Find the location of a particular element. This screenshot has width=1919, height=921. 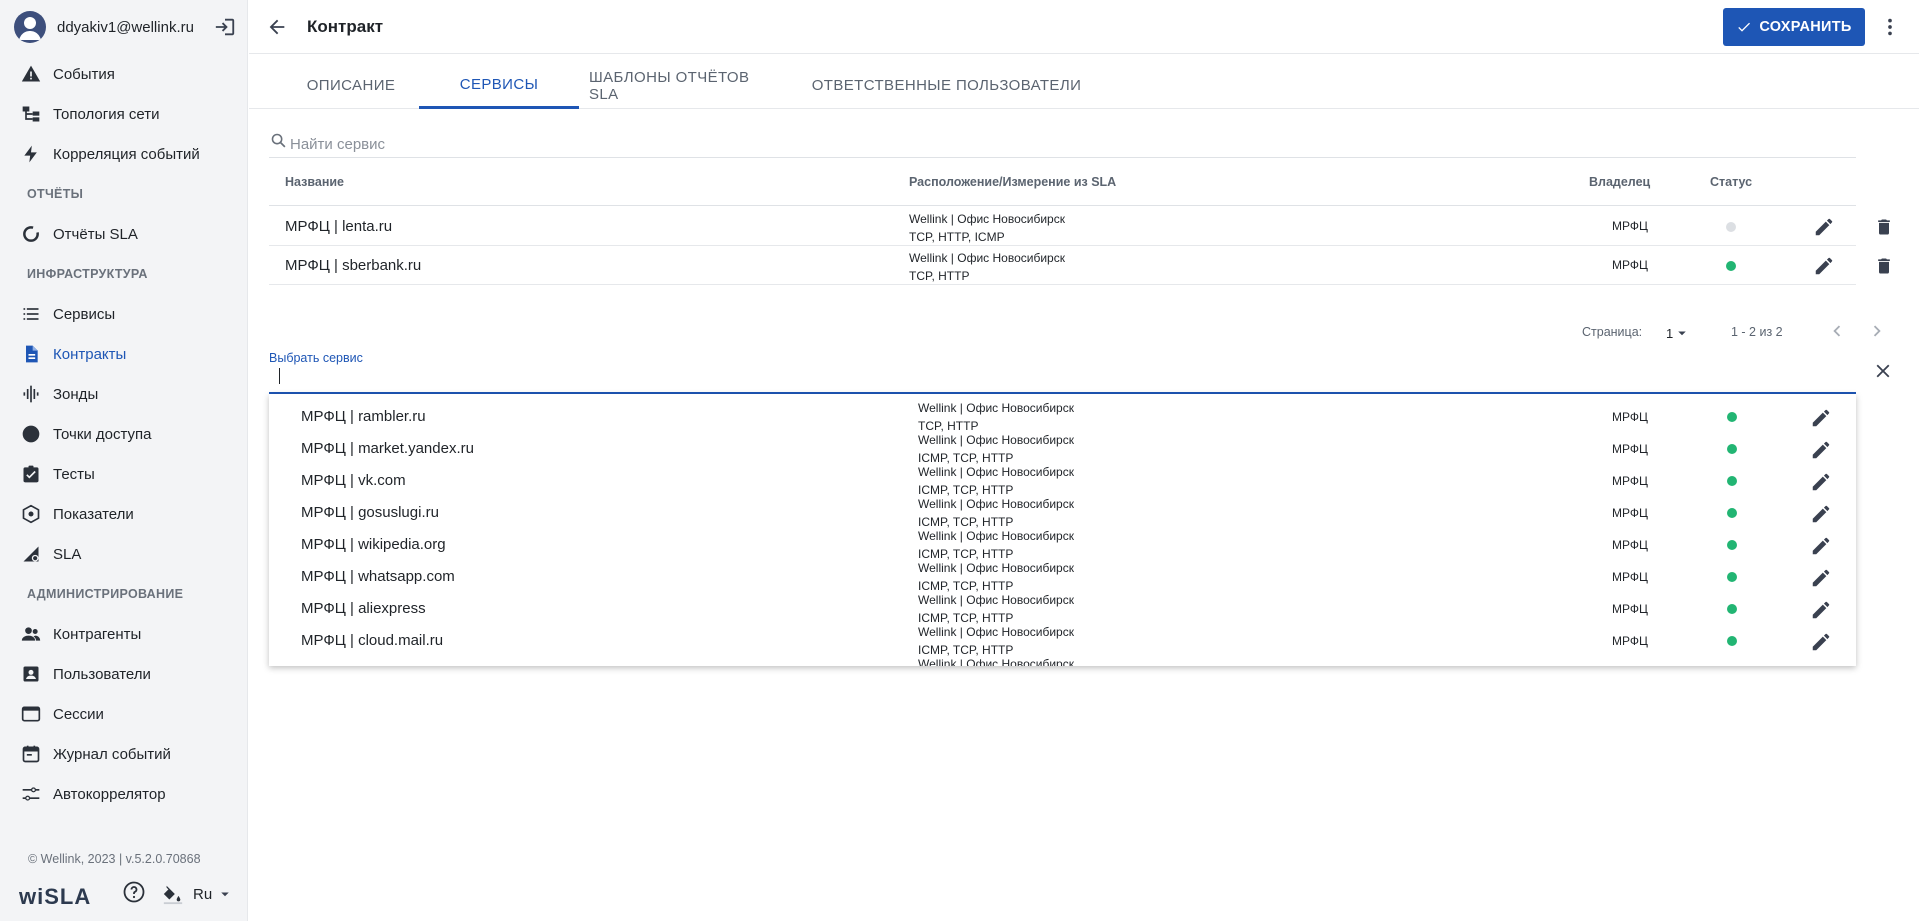

sidebar-item-sla-reports: Отчёты SLA is located at coordinates (124, 234).